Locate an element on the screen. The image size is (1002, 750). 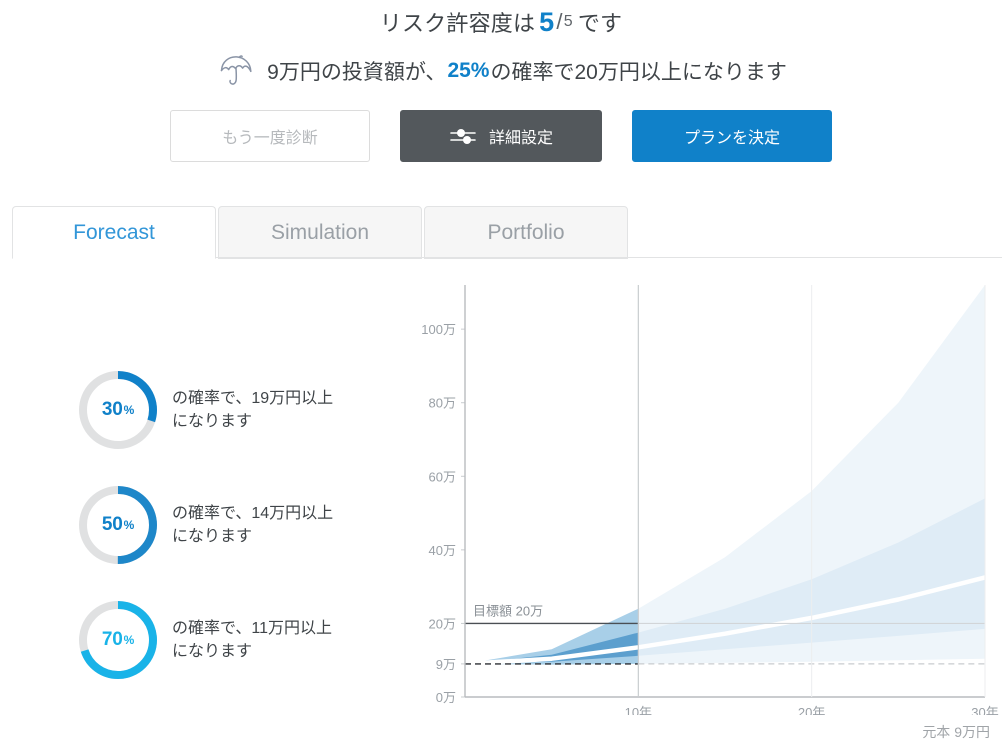
tab-portfolio: Portfolio is located at coordinates (526, 232).